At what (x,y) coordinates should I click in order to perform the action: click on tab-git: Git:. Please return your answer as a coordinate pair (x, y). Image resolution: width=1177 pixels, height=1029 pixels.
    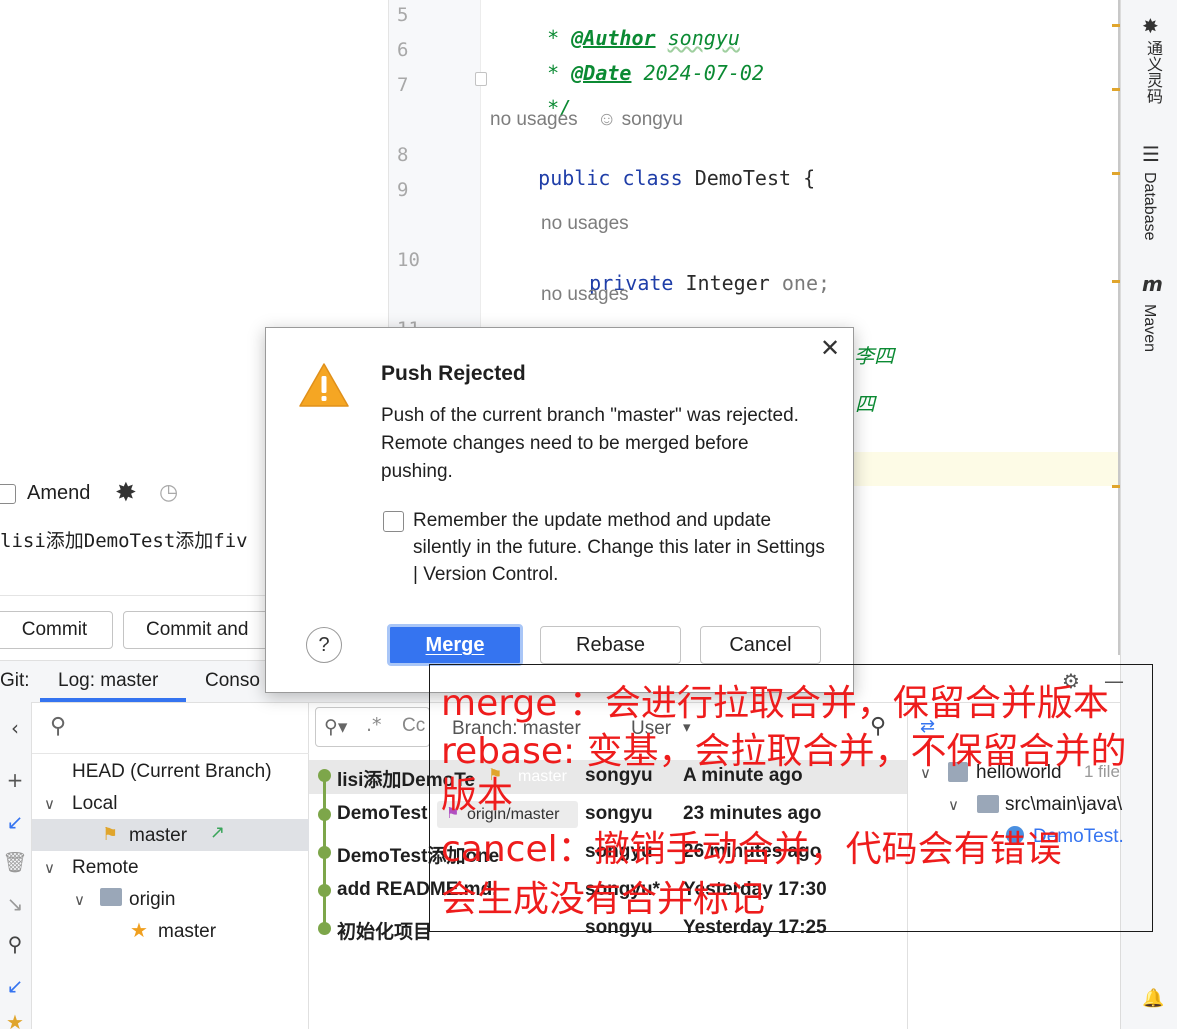
    Looking at the image, I should click on (15, 680).